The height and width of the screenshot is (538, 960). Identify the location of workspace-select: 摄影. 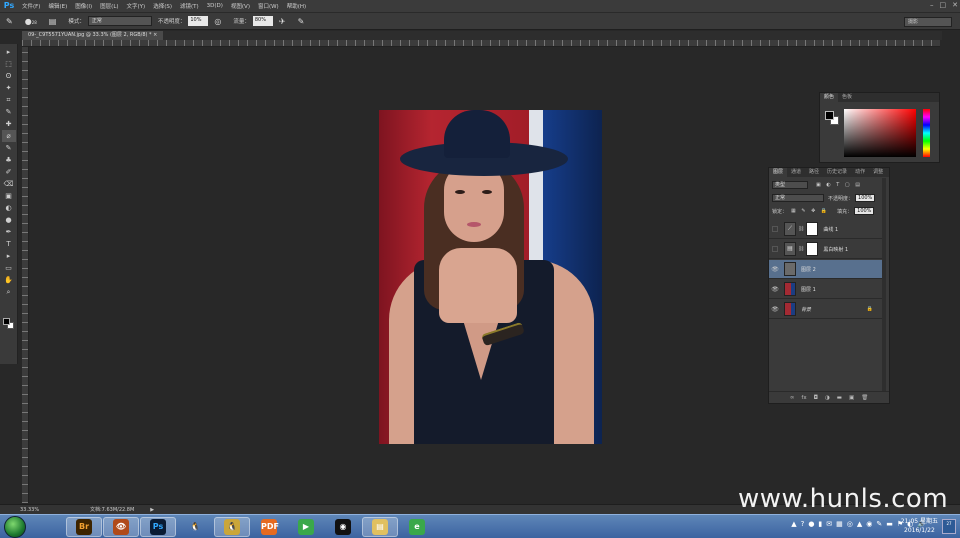
(928, 22).